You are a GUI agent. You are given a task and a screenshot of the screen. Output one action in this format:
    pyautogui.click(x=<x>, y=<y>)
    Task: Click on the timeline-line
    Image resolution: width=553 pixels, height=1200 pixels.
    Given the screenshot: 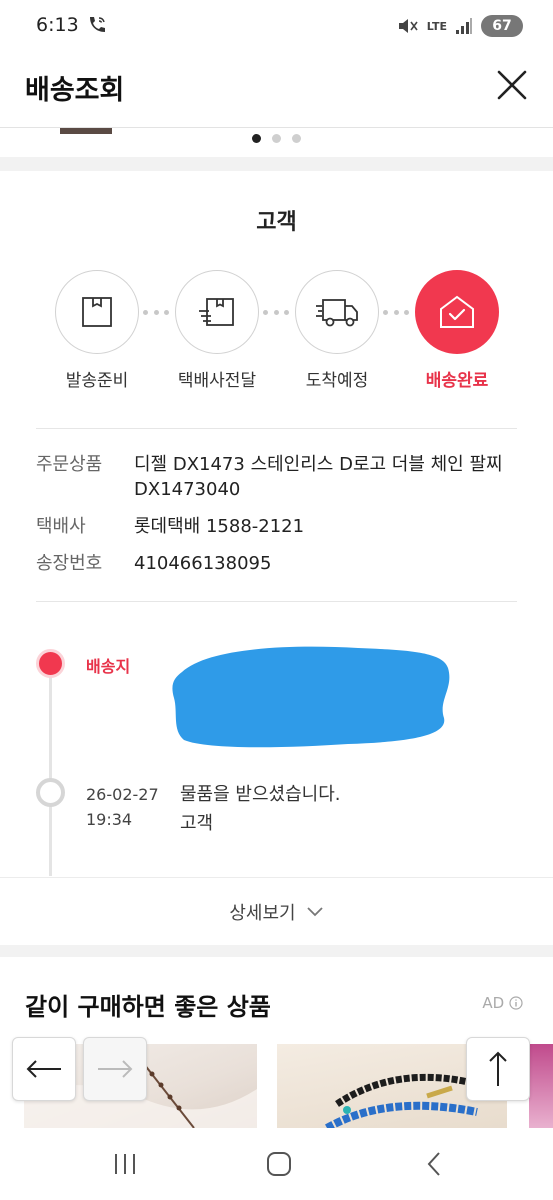 What is the action you would take?
    pyautogui.click(x=50, y=770)
    